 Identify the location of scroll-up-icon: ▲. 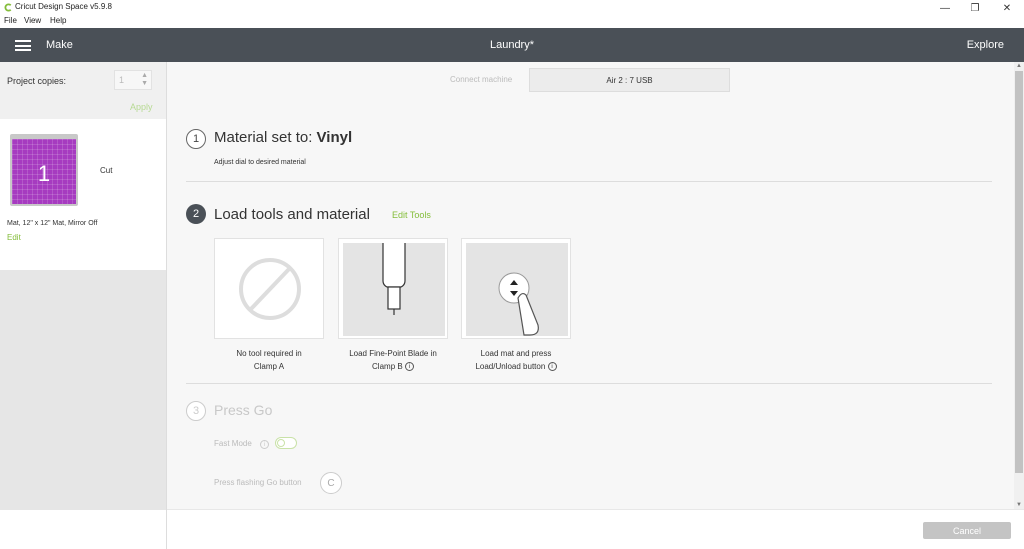
(1019, 66).